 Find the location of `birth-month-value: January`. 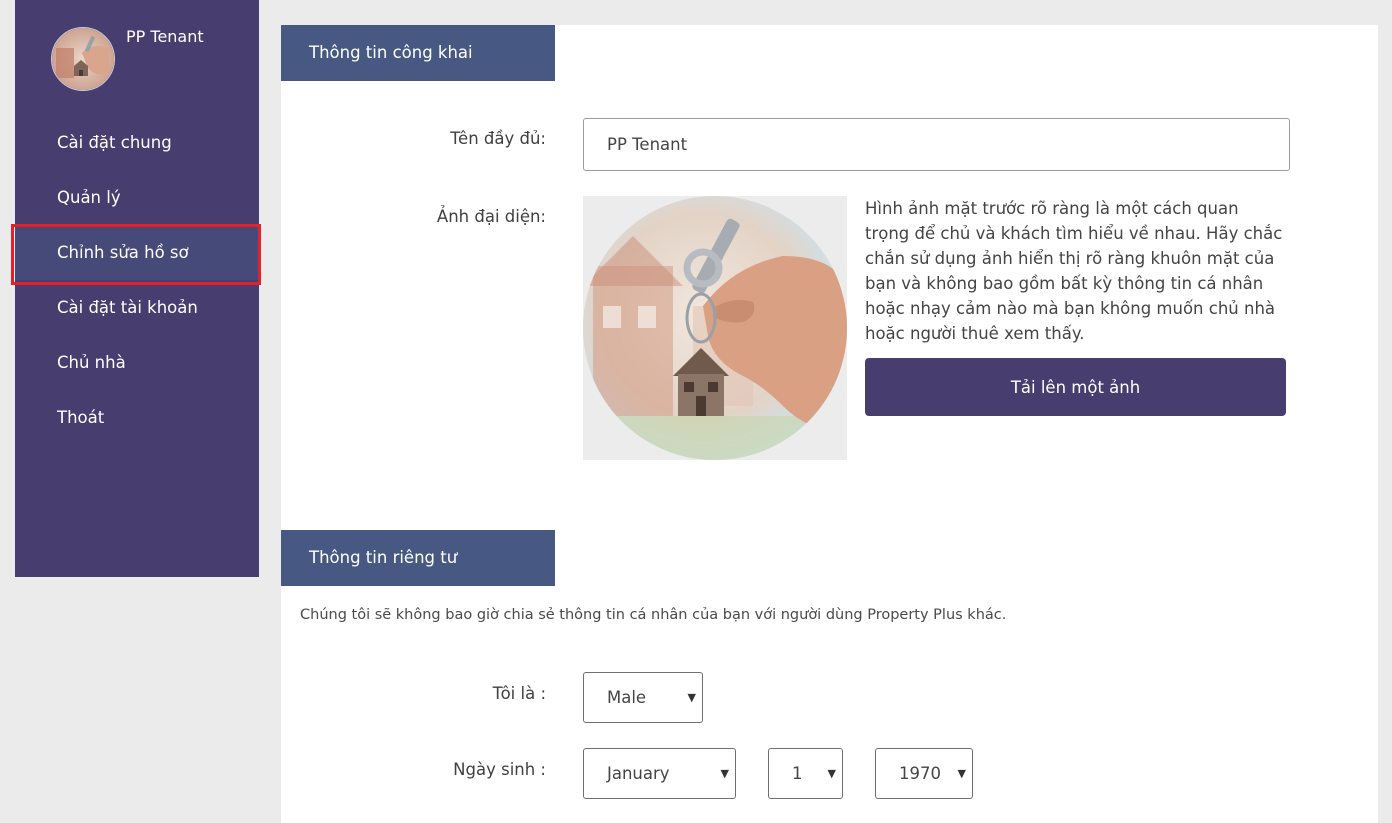

birth-month-value: January is located at coordinates (638, 773).